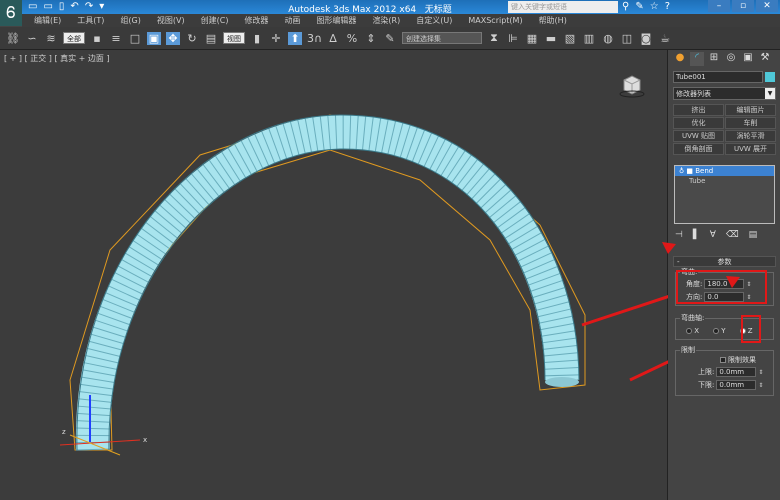 This screenshot has width=780, height=500. Describe the element at coordinates (47, 6) in the screenshot. I see `open-icon: ▭` at that location.